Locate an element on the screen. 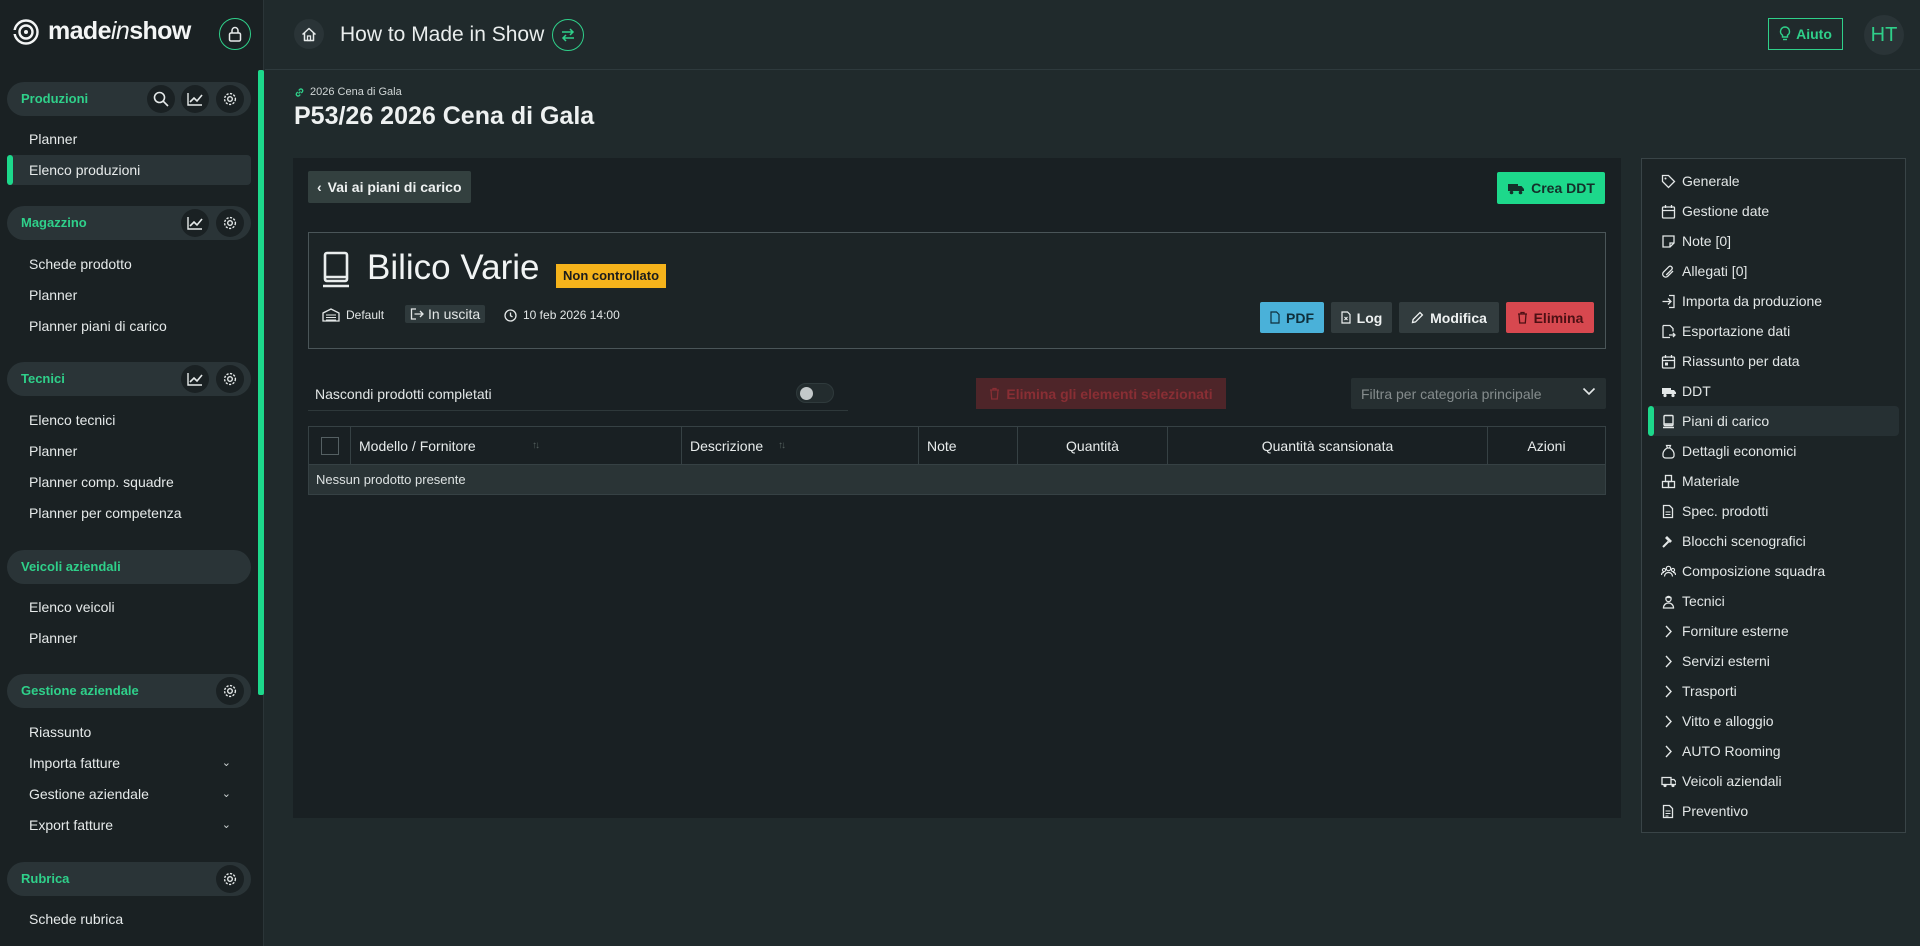  nav-item: Note [0] is located at coordinates (1773, 241).